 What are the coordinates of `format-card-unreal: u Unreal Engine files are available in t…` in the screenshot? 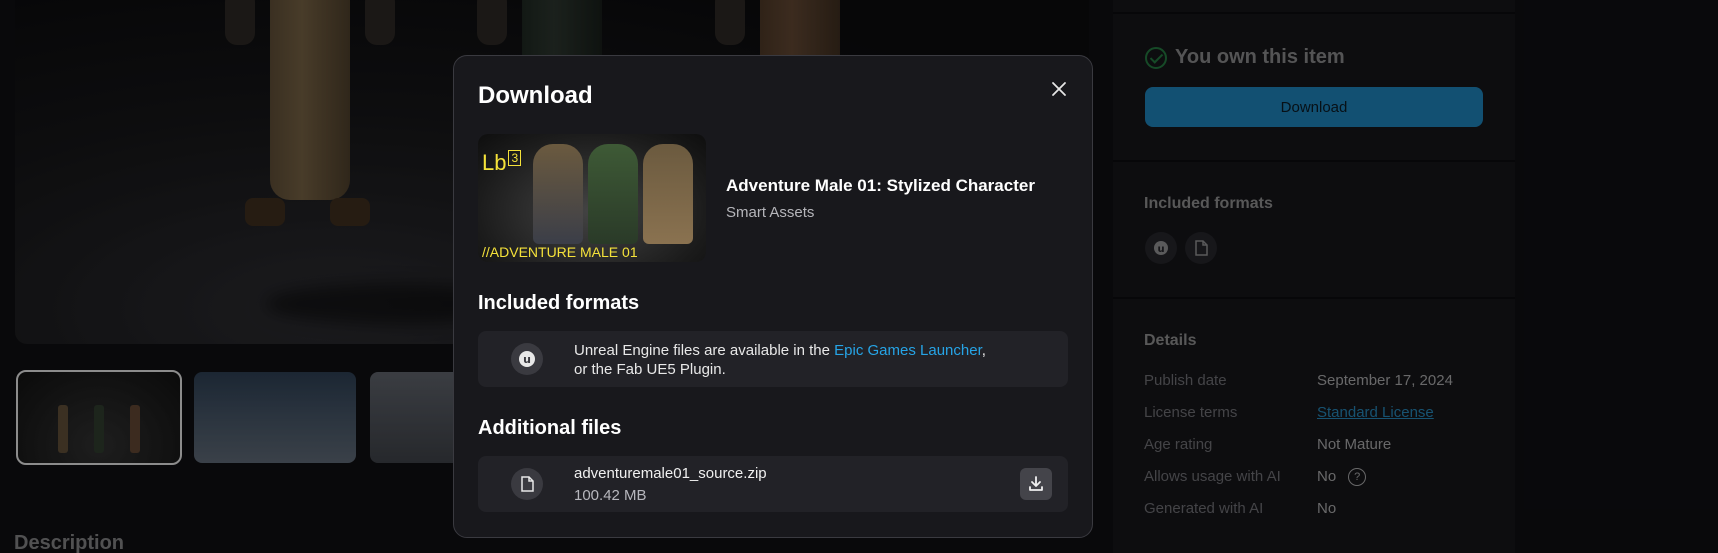 It's located at (773, 359).